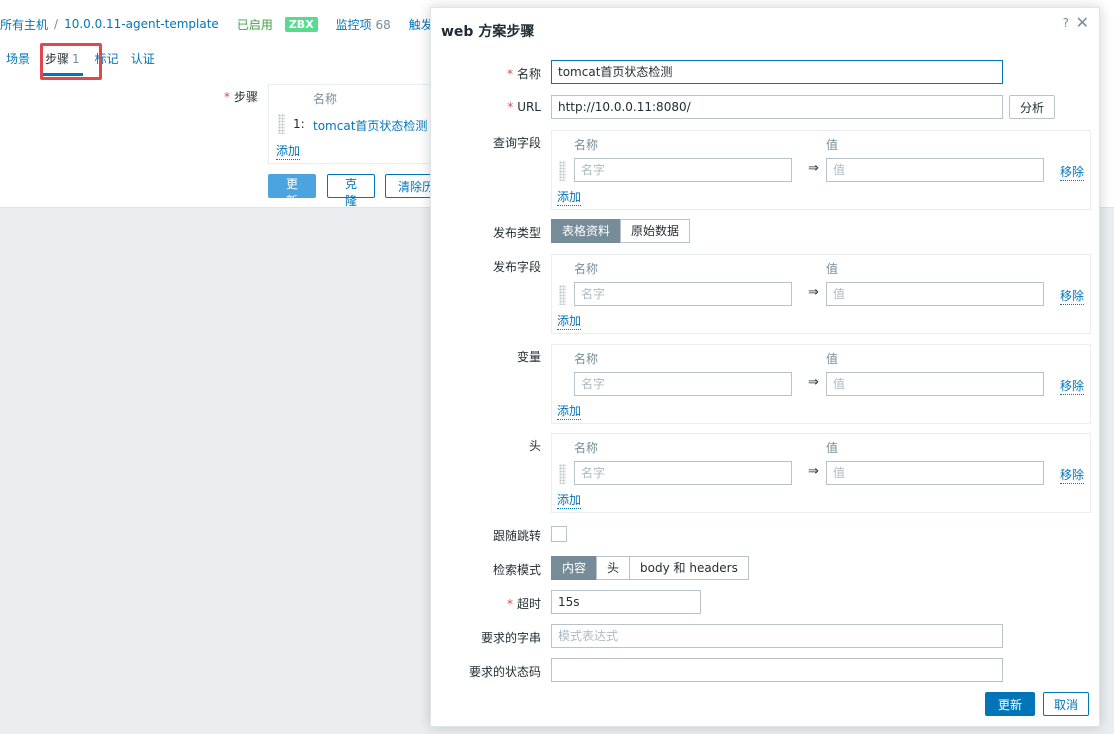 This screenshot has width=1114, height=734. What do you see at coordinates (516, 536) in the screenshot?
I see `follow-redirects-label: 跟随跳转` at bounding box center [516, 536].